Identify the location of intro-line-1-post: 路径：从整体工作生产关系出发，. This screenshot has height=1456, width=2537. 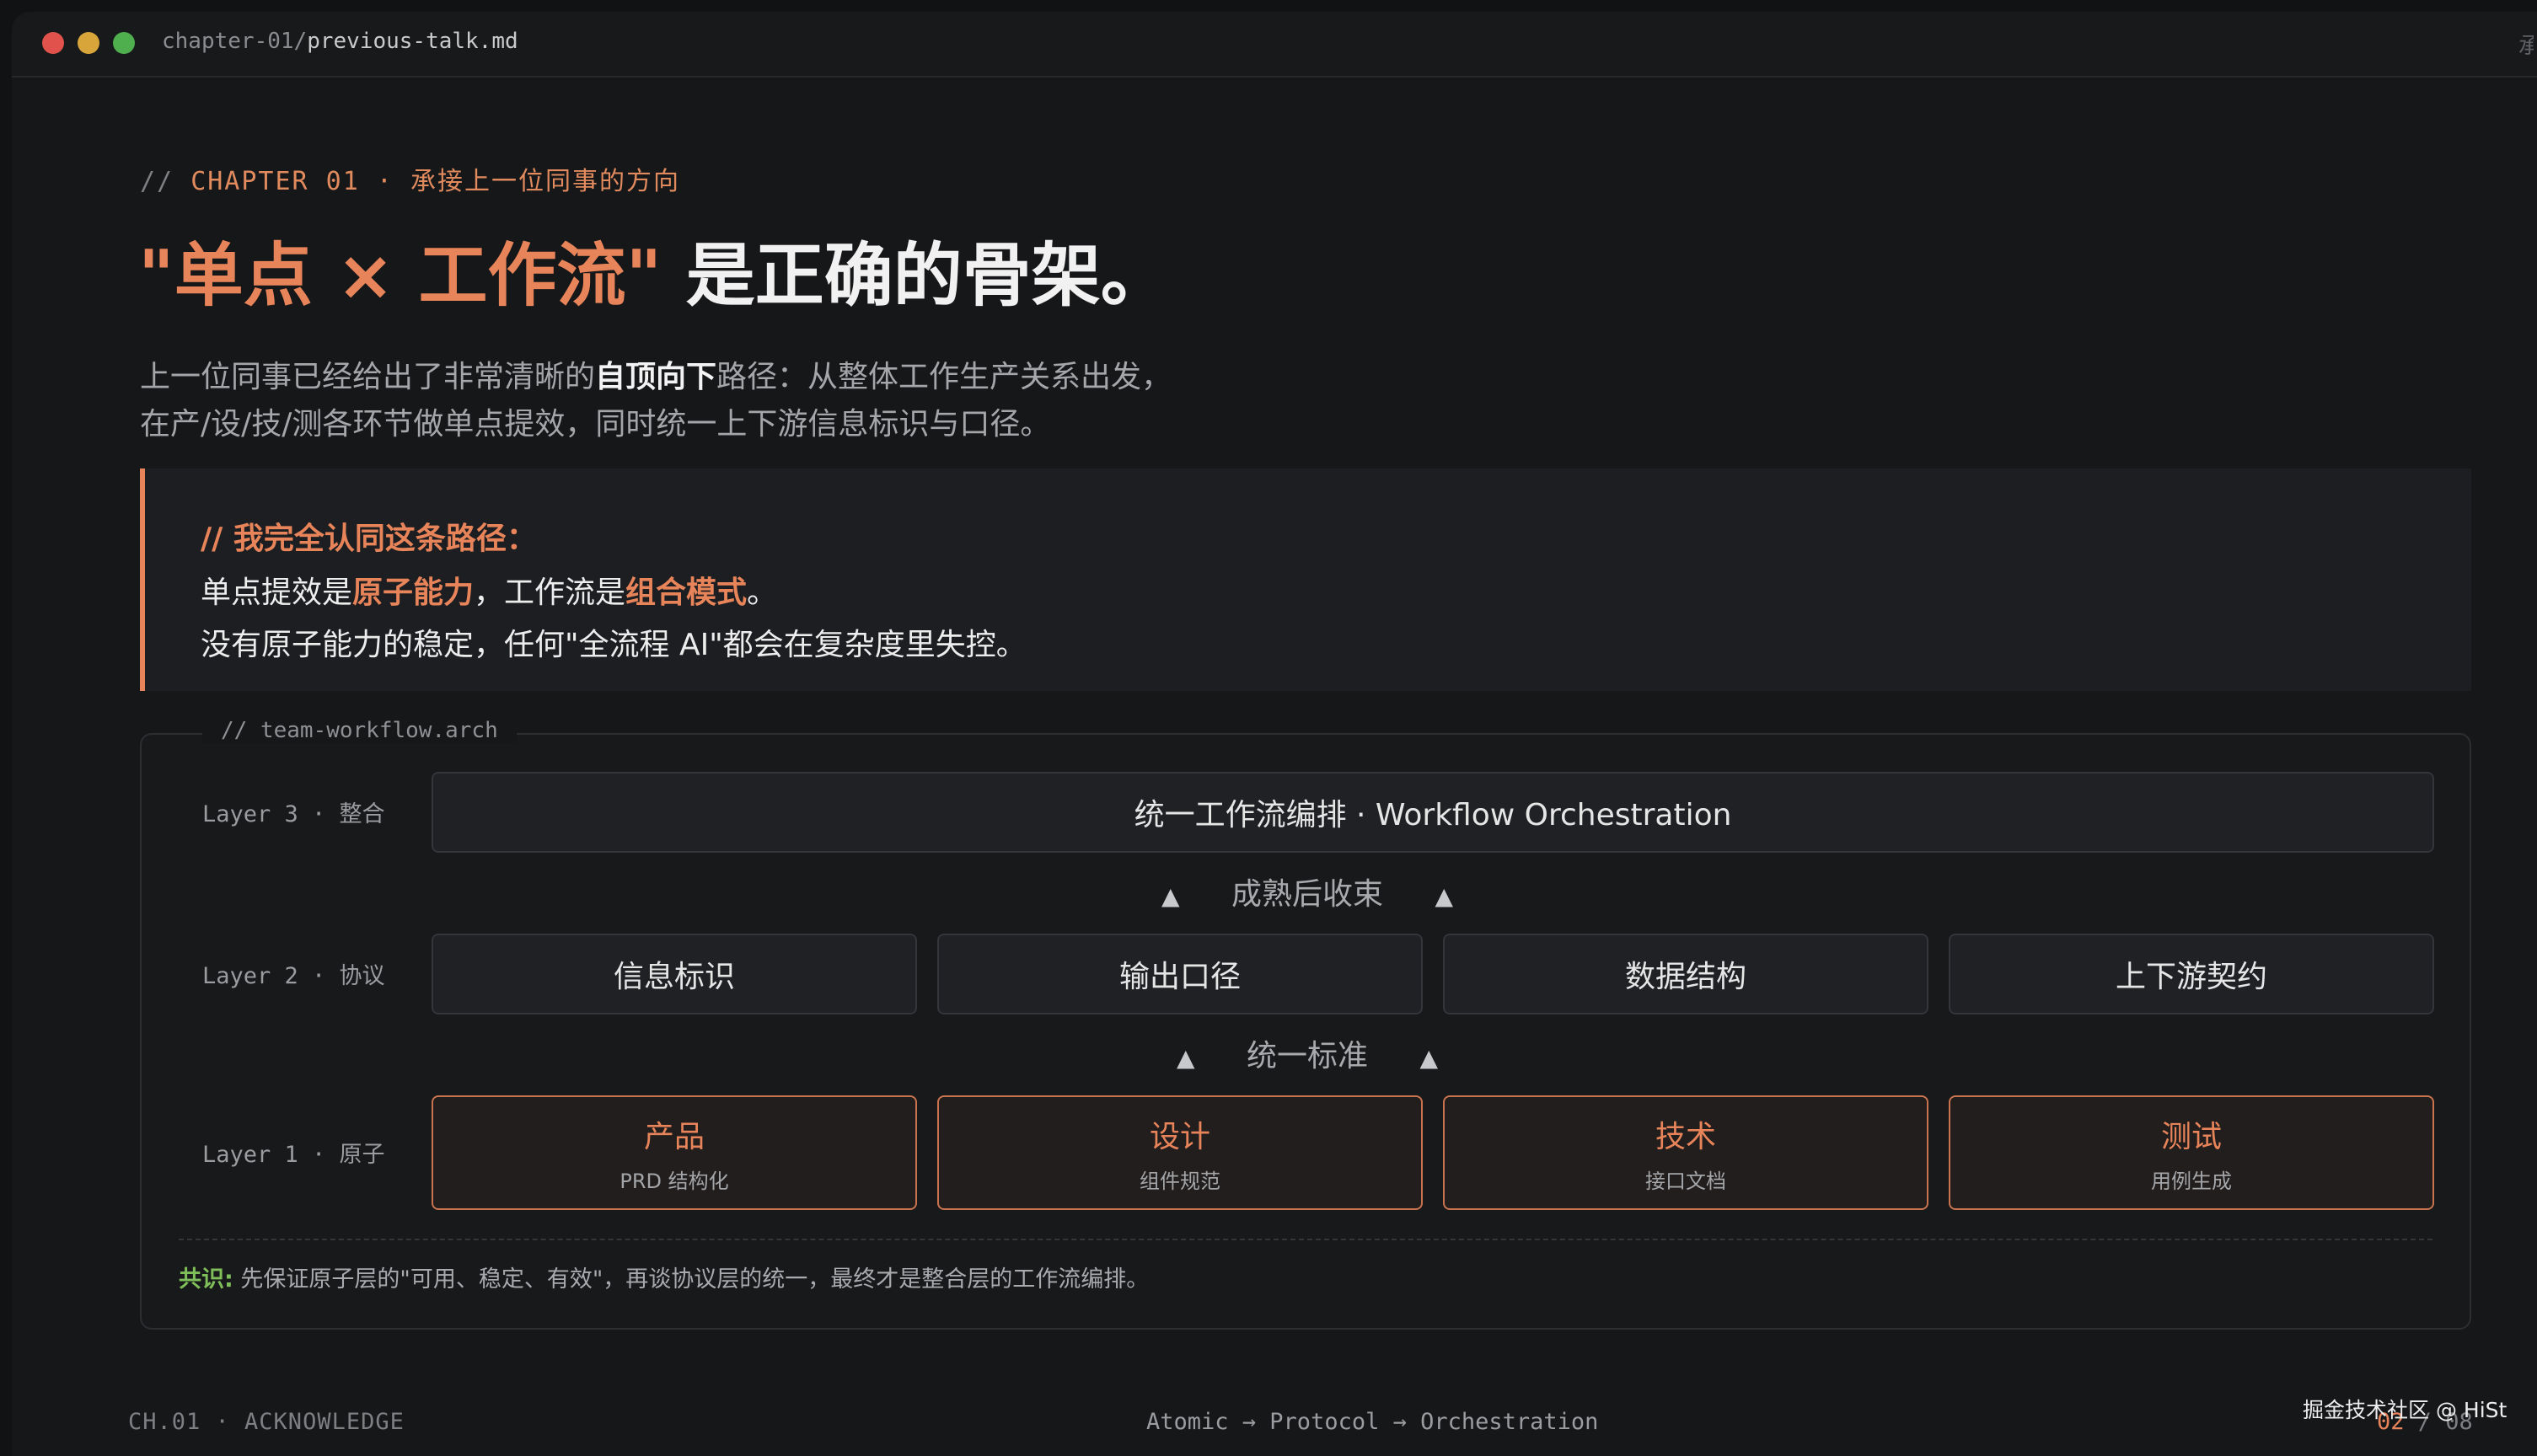
(944, 377).